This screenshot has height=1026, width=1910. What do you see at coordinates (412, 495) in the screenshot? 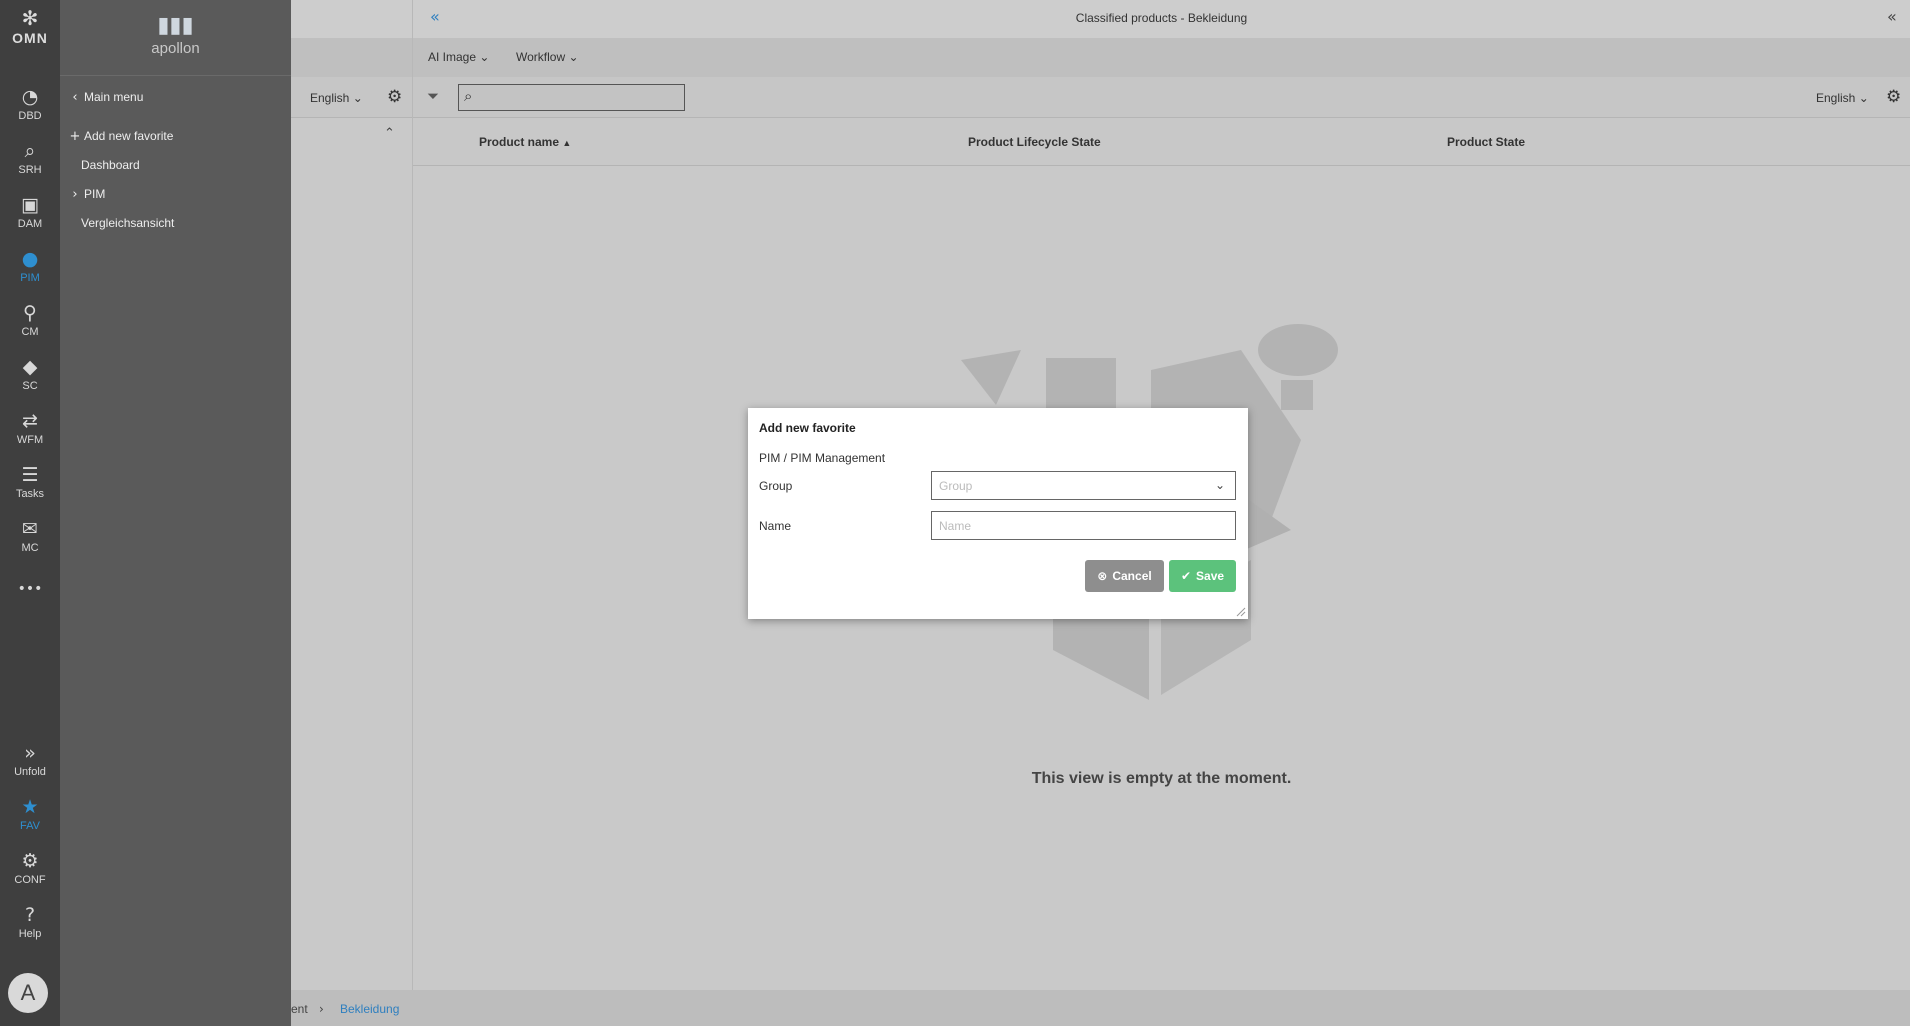
I see `pane-divider` at bounding box center [412, 495].